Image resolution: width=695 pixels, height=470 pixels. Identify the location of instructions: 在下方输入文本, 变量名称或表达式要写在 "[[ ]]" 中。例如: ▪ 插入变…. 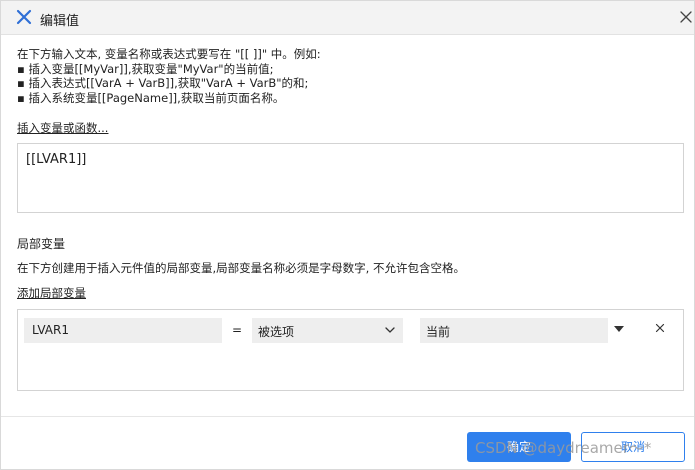
(169, 76).